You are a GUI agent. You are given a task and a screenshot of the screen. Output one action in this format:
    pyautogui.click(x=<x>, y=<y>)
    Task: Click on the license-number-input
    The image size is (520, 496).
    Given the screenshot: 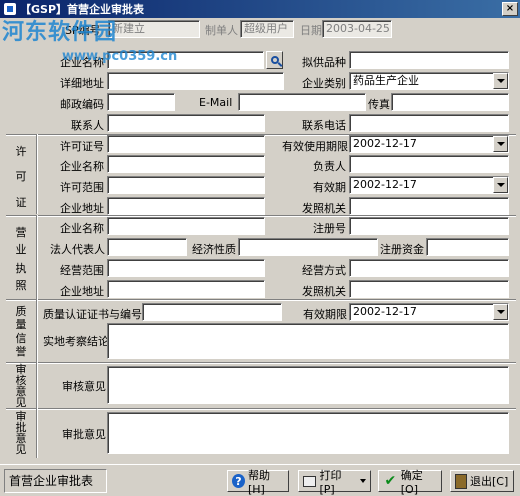 What is the action you would take?
    pyautogui.click(x=186, y=144)
    